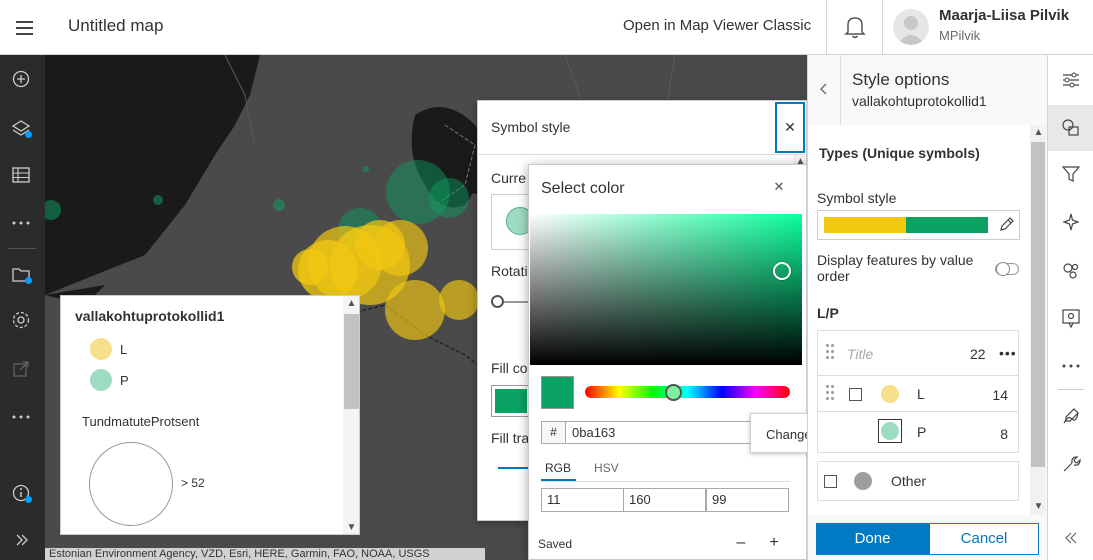 The image size is (1093, 560). I want to click on panel-title: Style options, so click(901, 79).